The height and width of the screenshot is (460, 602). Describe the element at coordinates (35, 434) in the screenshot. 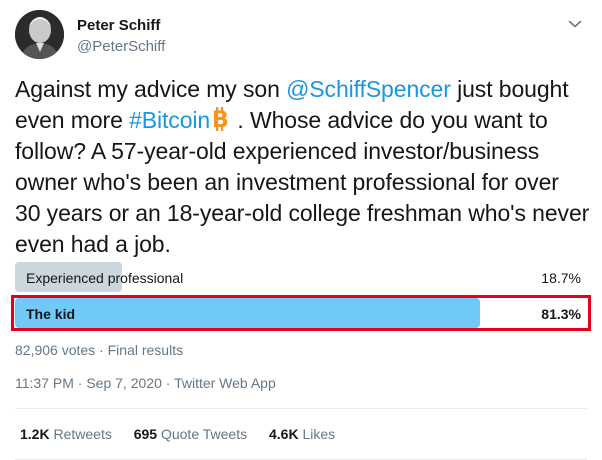

I see `retweets-count: 1.2K` at that location.